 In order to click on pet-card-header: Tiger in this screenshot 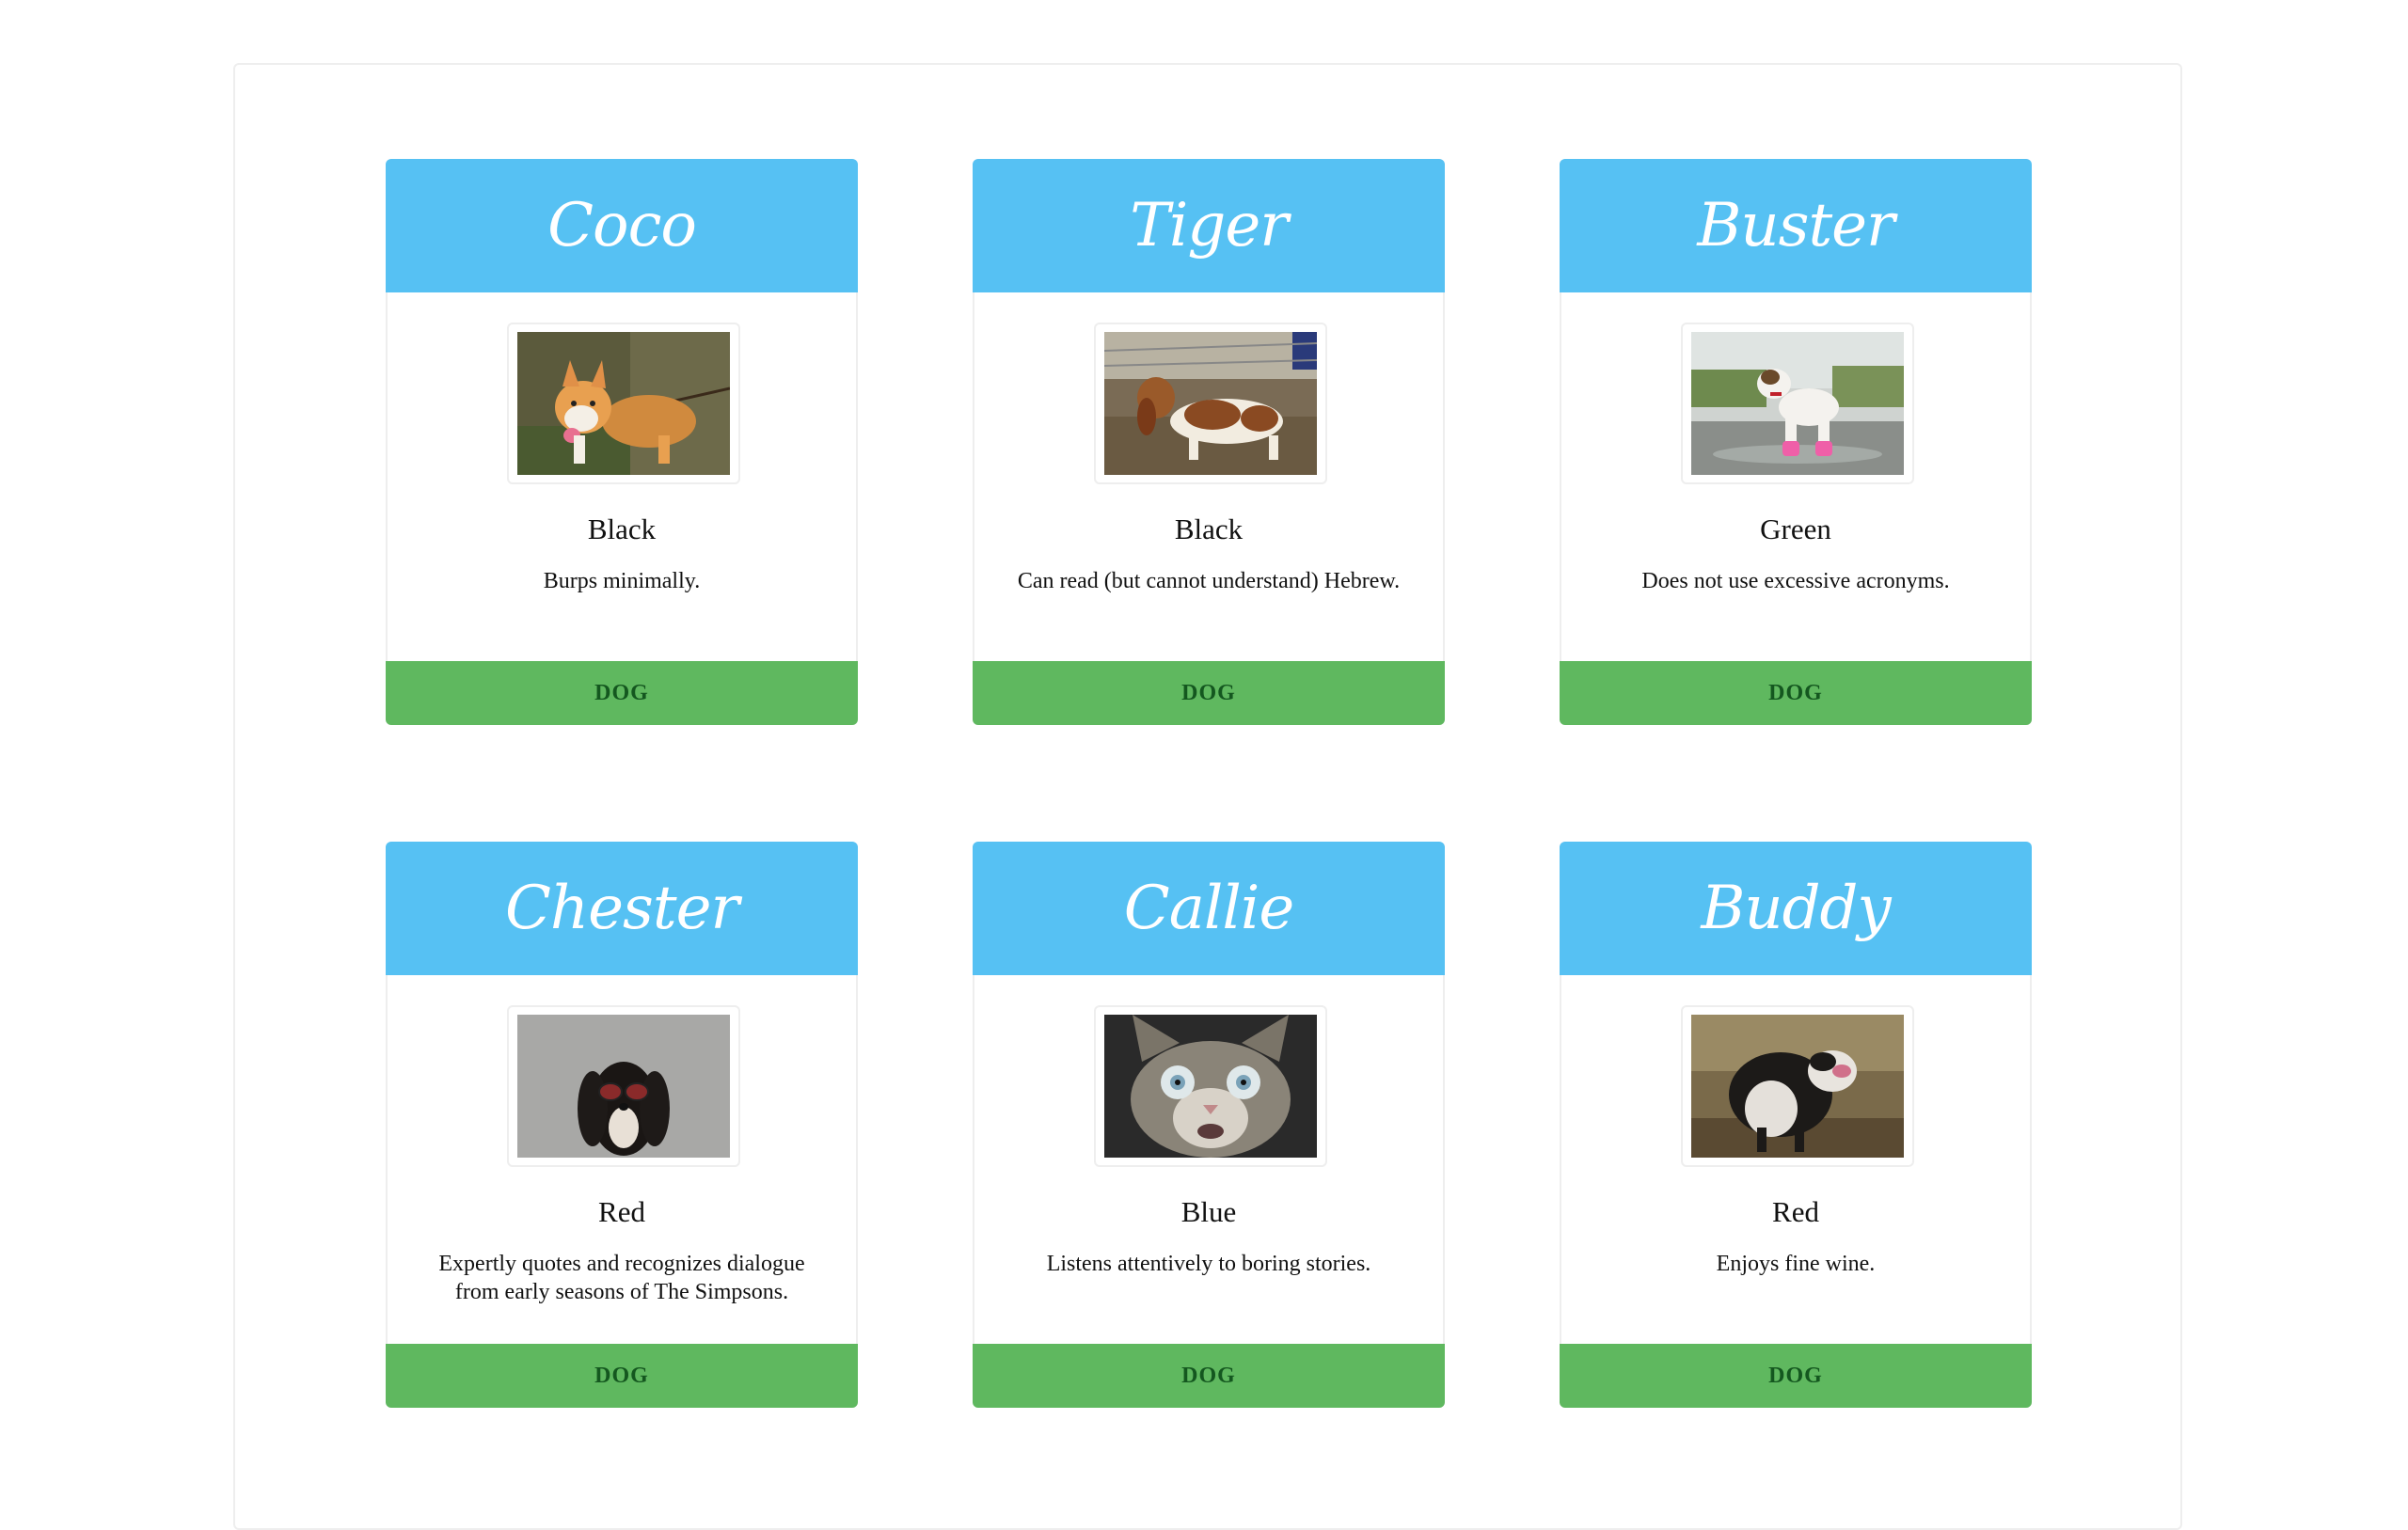, I will do `click(1209, 225)`.